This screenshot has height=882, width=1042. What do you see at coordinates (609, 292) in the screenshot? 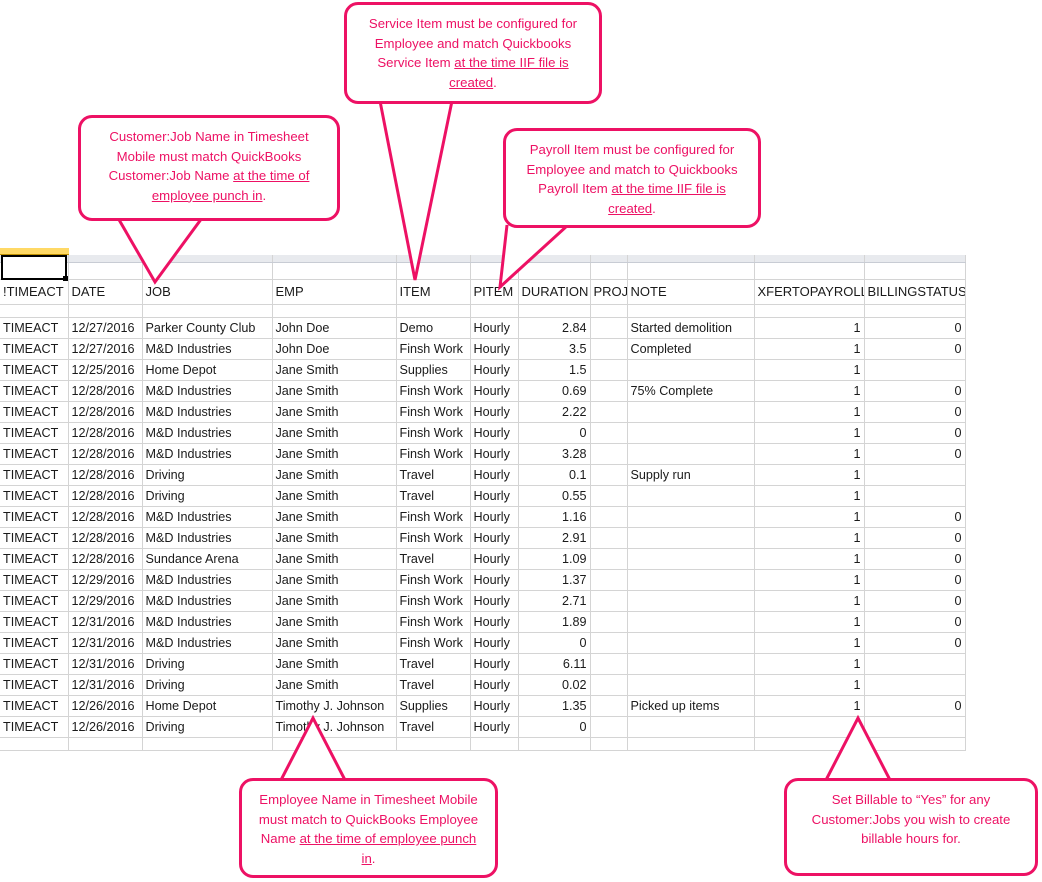
I see `column-header: PROJ` at bounding box center [609, 292].